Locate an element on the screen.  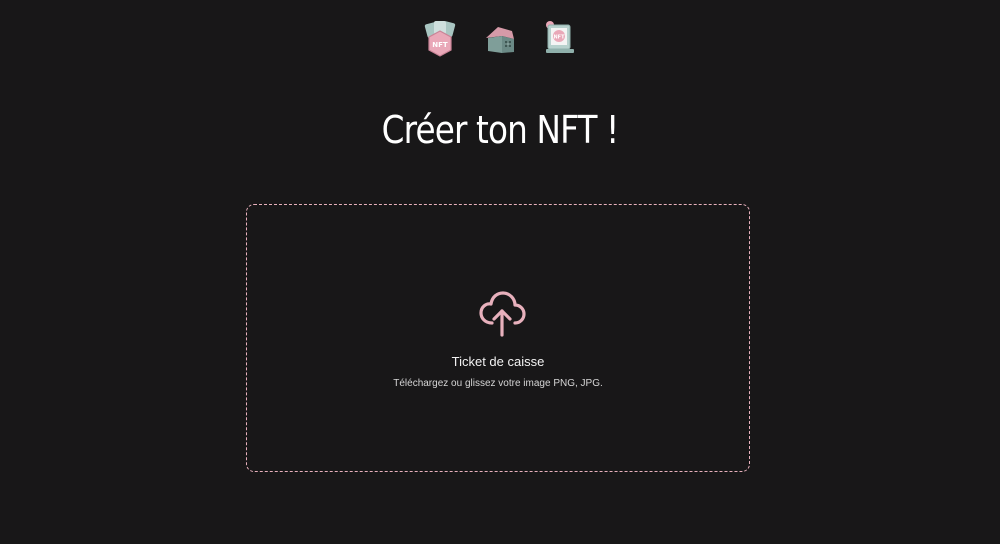
house-icon is located at coordinates (500, 39).